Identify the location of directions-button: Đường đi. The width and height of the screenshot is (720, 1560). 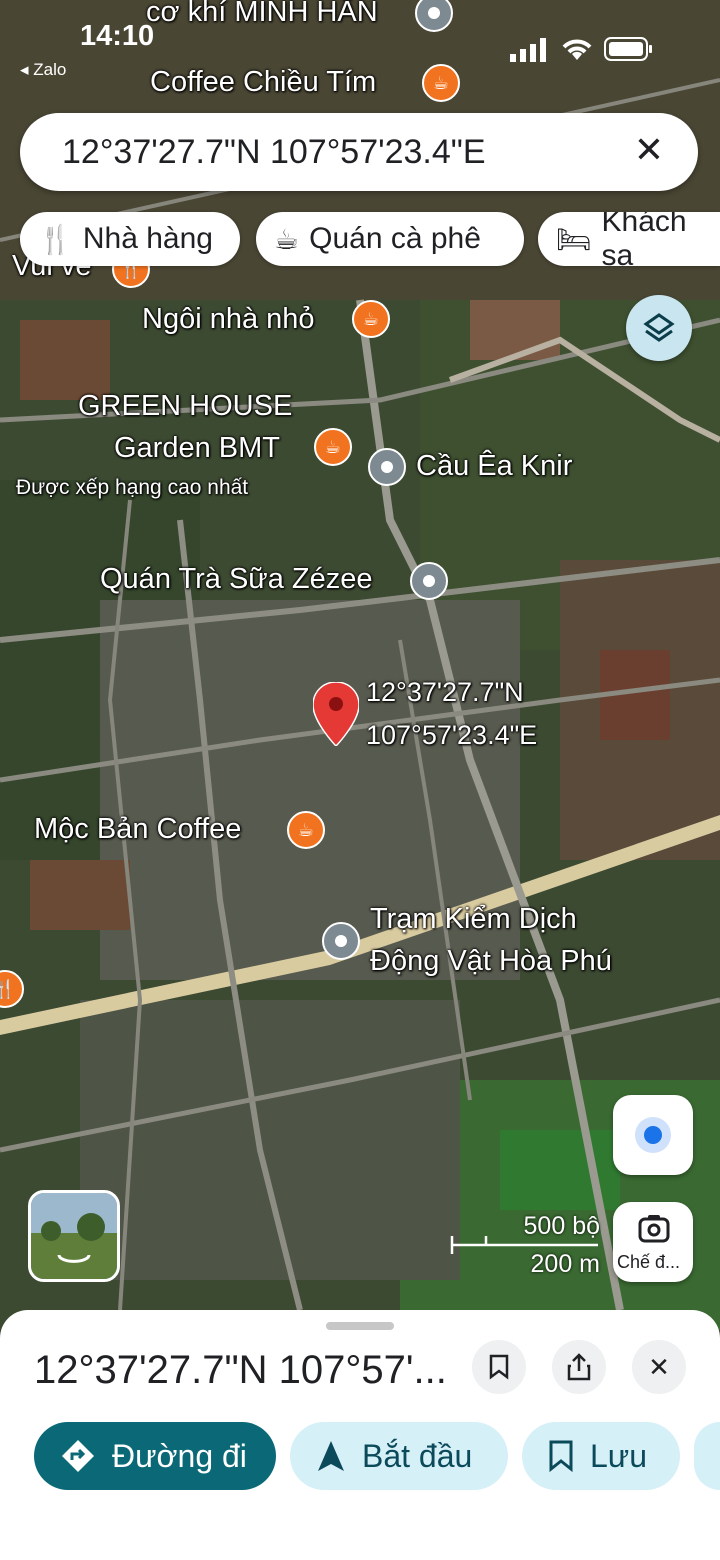
(155, 1456).